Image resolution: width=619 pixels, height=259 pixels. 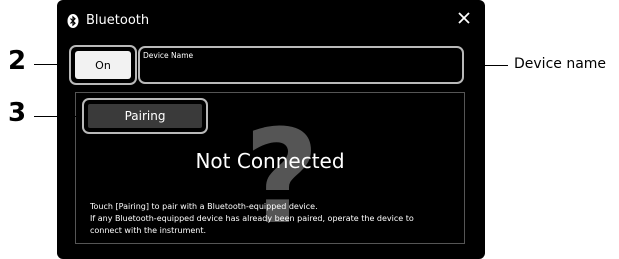 What do you see at coordinates (118, 20) in the screenshot?
I see `dialog-title: Bluetooth` at bounding box center [118, 20].